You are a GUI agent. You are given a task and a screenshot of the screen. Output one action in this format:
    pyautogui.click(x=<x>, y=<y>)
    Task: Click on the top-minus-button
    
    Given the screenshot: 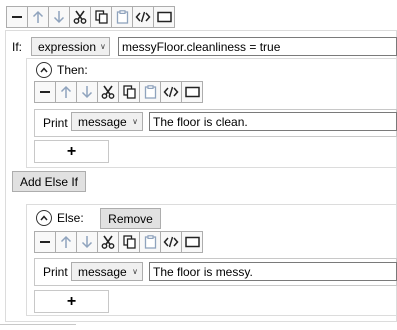 What is the action you would take?
    pyautogui.click(x=17, y=17)
    